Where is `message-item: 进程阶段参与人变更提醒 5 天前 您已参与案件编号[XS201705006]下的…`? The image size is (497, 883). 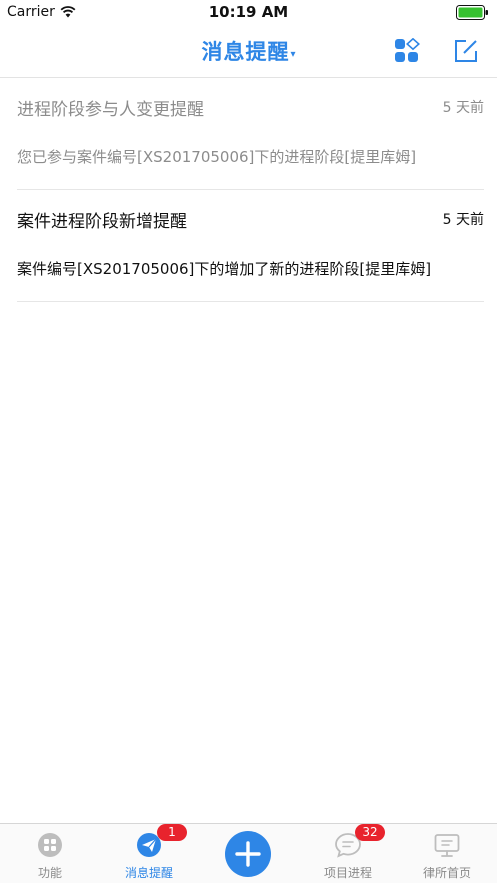 message-item: 进程阶段参与人变更提醒 5 天前 您已参与案件编号[XS201705006]下的… is located at coordinates (250, 134).